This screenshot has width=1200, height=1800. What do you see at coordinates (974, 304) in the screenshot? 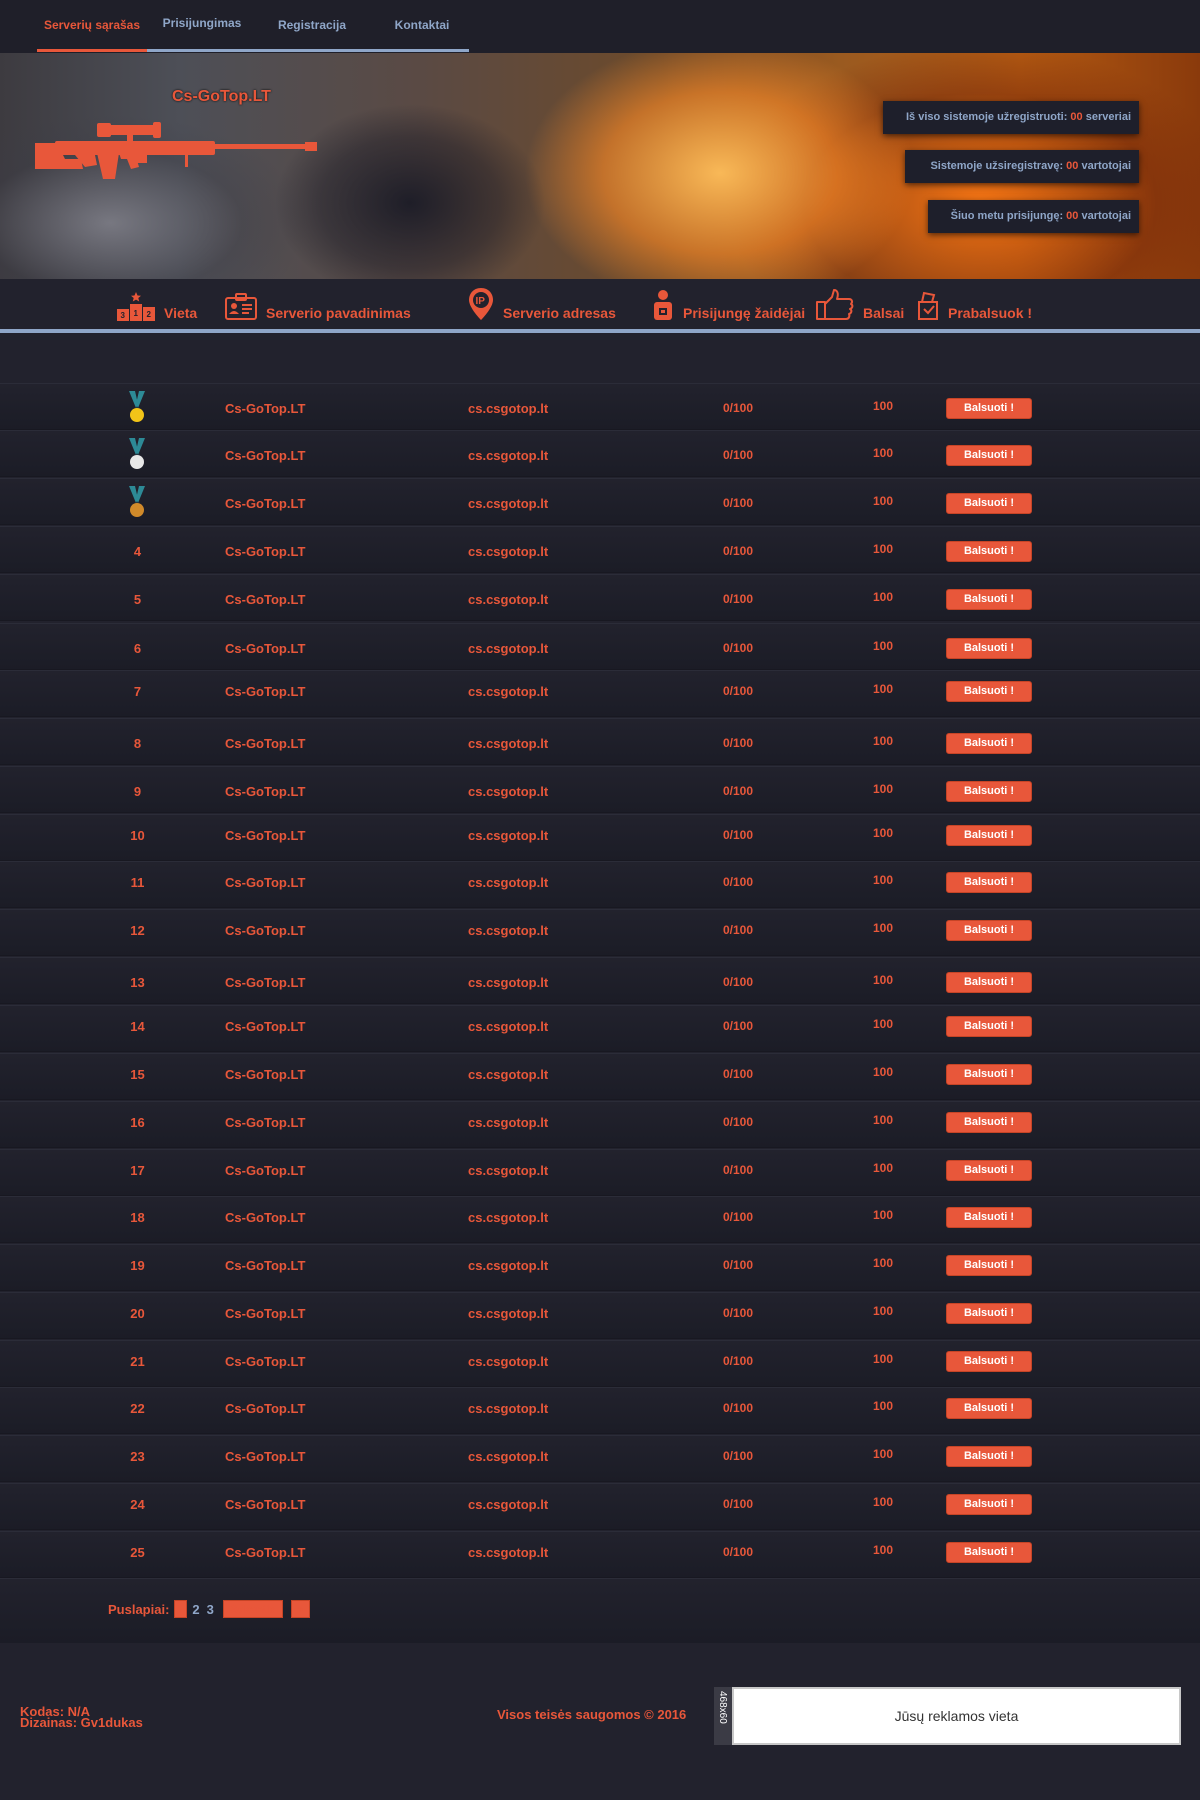
I see `column-vote-action: Prabalsuok !` at bounding box center [974, 304].